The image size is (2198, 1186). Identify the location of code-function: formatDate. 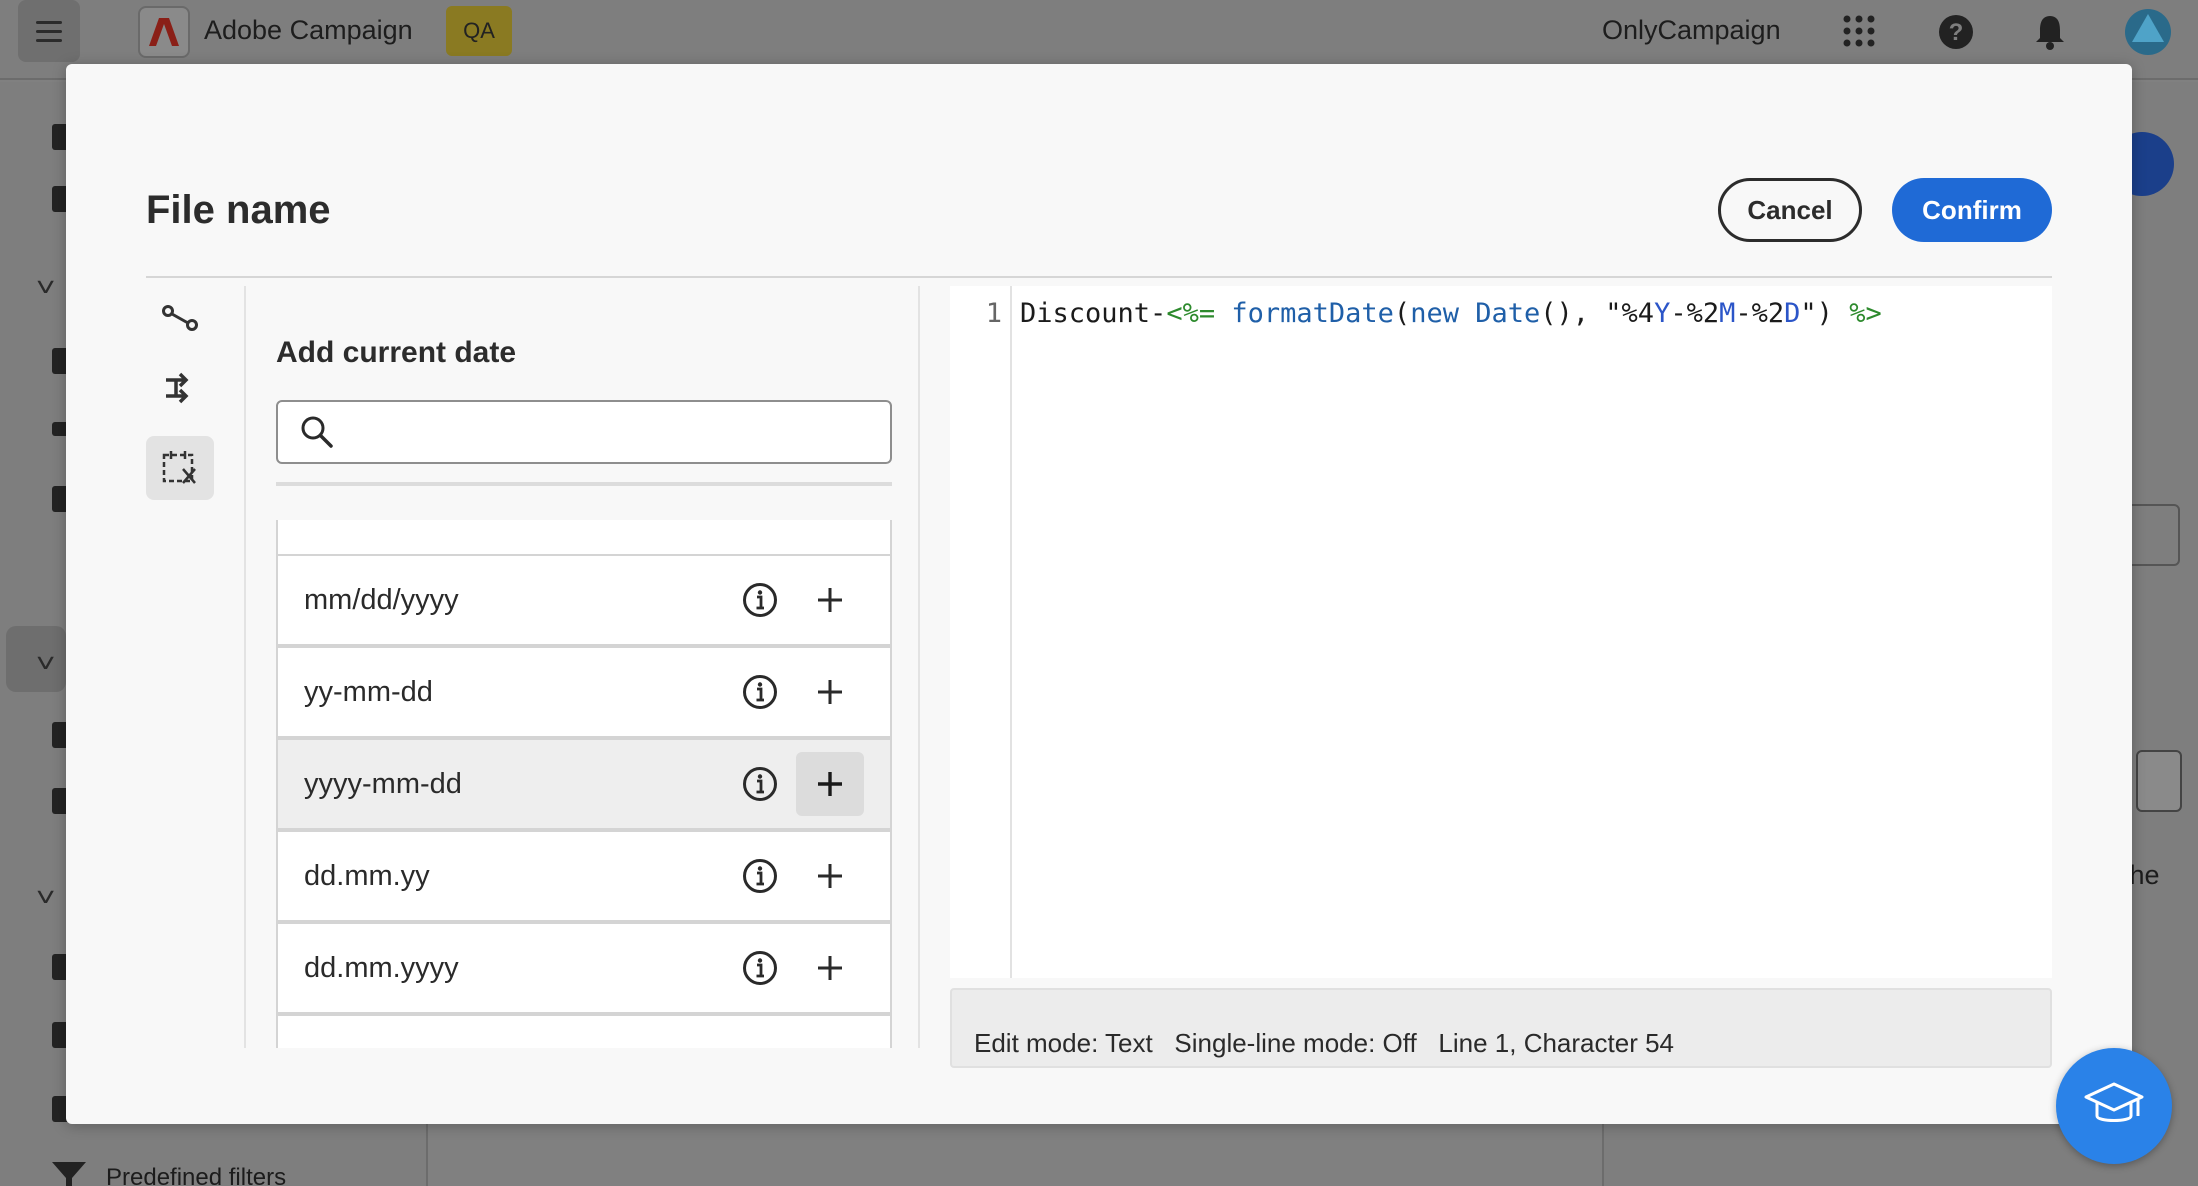
(1312, 313).